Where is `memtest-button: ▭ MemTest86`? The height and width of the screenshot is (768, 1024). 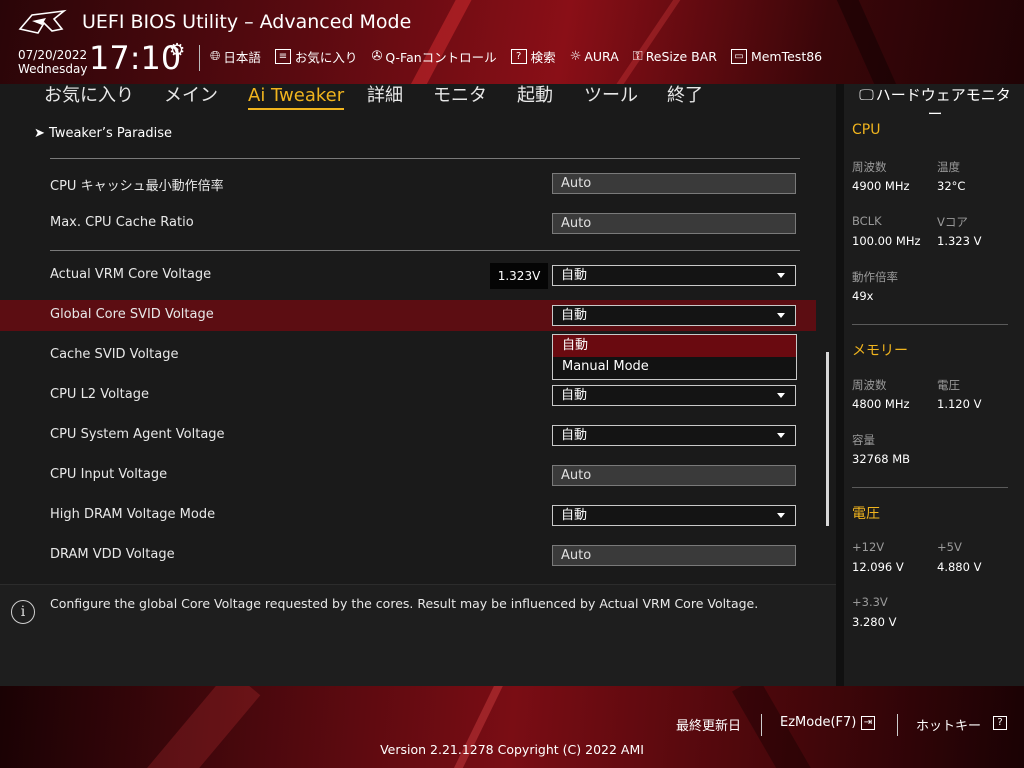
memtest-button: ▭ MemTest86 is located at coordinates (776, 56).